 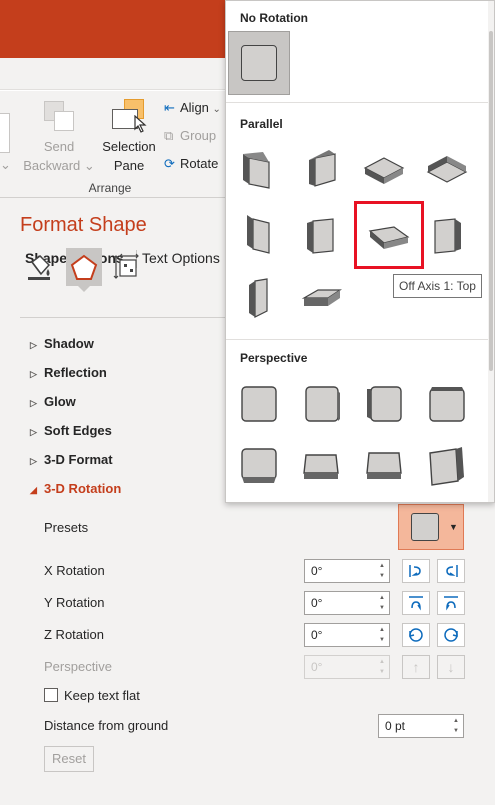 I want to click on section-label: 3-D Format, so click(x=78, y=459).